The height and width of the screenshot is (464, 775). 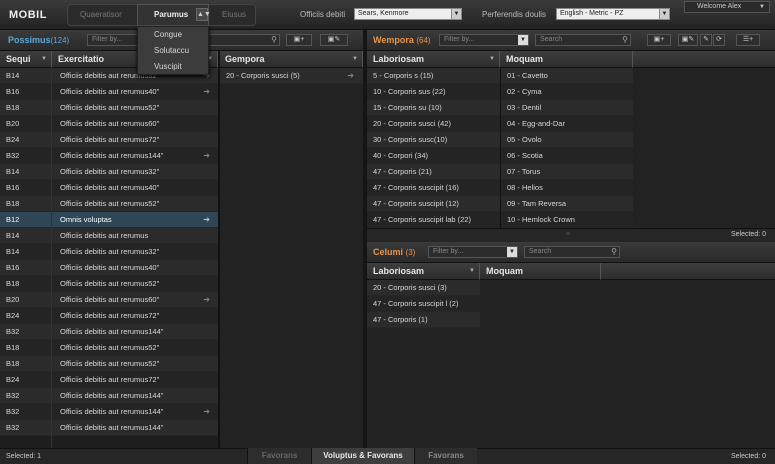 What do you see at coordinates (24, 456) in the screenshot?
I see `left-selected-count: Selected: 1` at bounding box center [24, 456].